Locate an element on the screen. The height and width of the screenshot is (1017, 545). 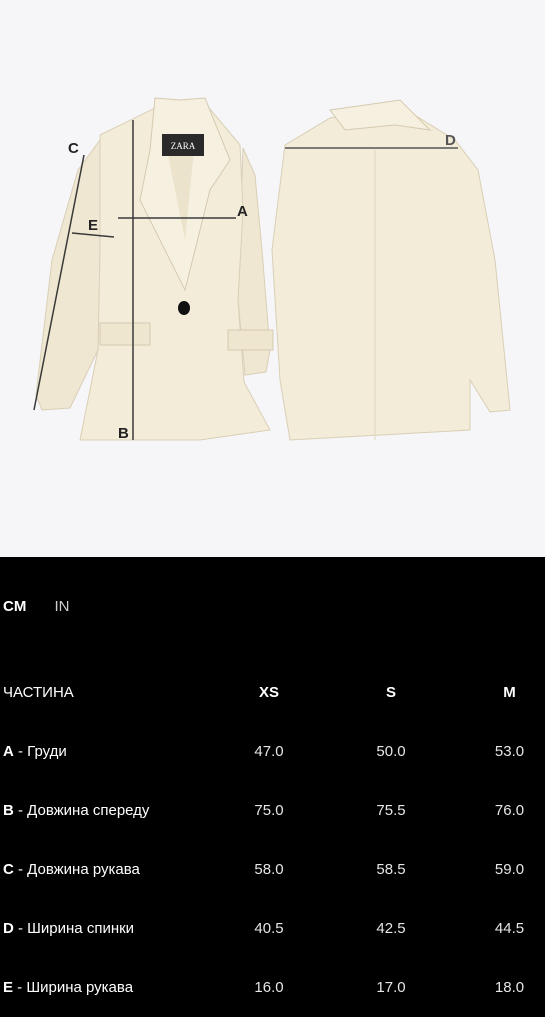
header-part: ЧАСТИНА is located at coordinates (38, 692).